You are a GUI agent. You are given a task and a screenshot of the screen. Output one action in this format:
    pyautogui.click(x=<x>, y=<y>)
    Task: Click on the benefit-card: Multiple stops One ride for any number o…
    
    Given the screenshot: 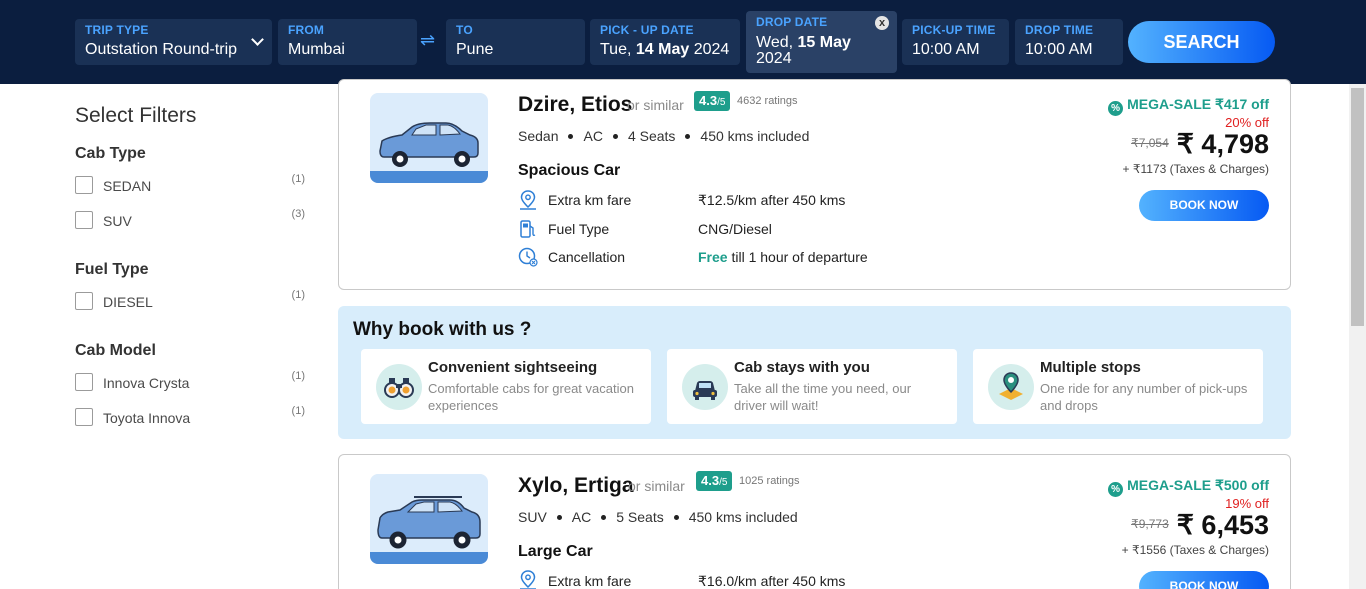 What is the action you would take?
    pyautogui.click(x=1118, y=386)
    